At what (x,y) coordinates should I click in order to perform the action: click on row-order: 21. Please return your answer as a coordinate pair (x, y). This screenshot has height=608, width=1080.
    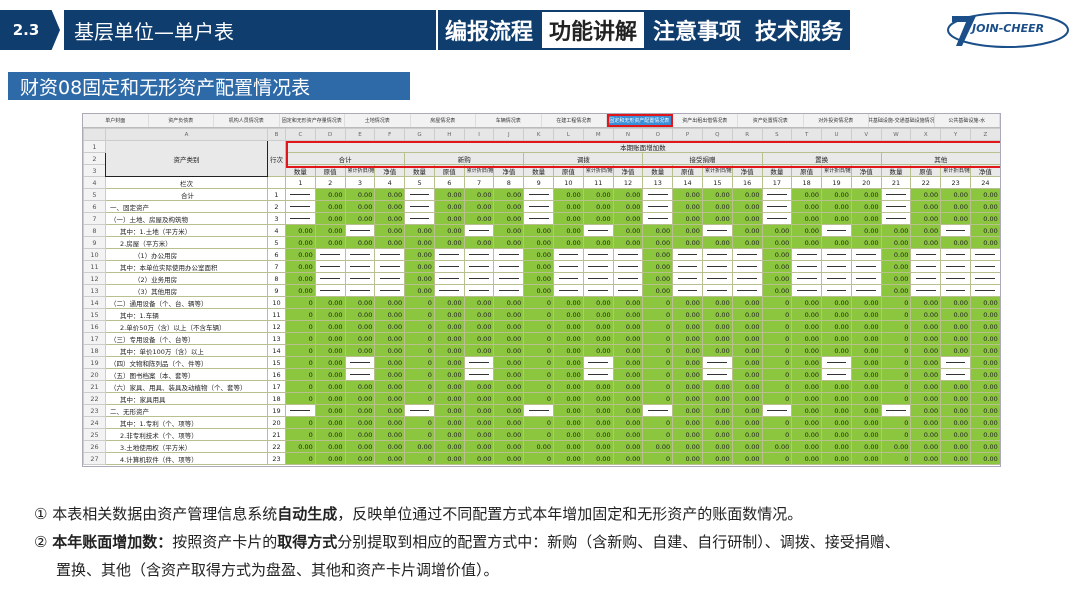
    Looking at the image, I should click on (276, 434).